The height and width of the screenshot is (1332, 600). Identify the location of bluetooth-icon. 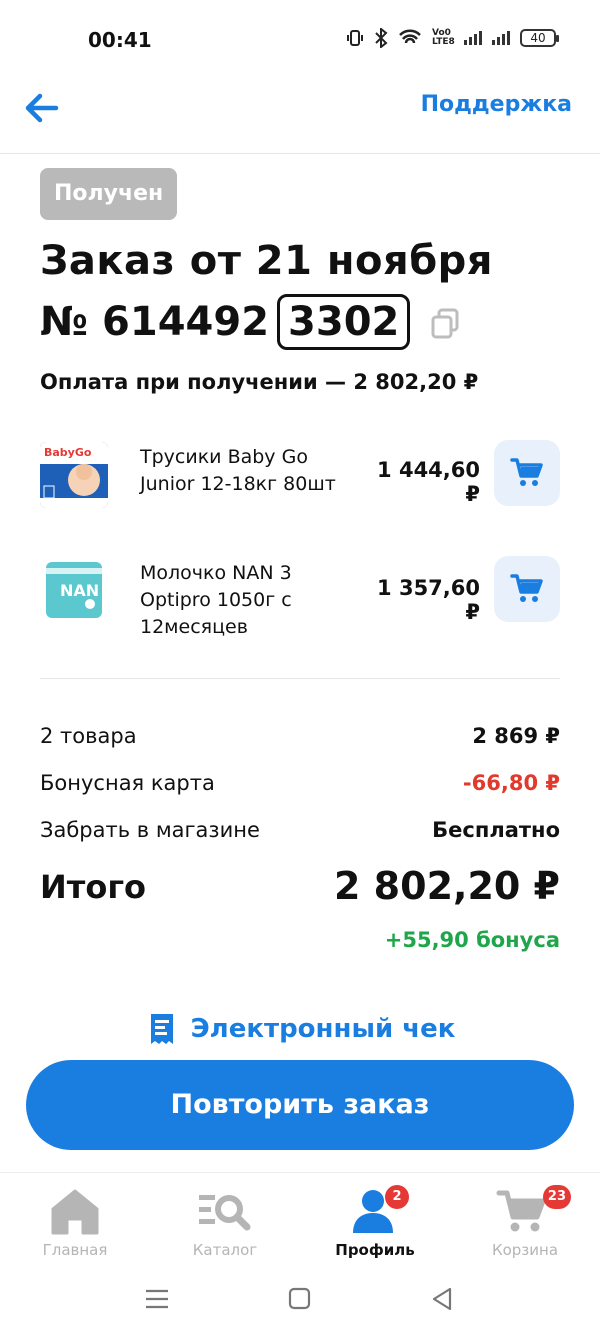
(381, 38).